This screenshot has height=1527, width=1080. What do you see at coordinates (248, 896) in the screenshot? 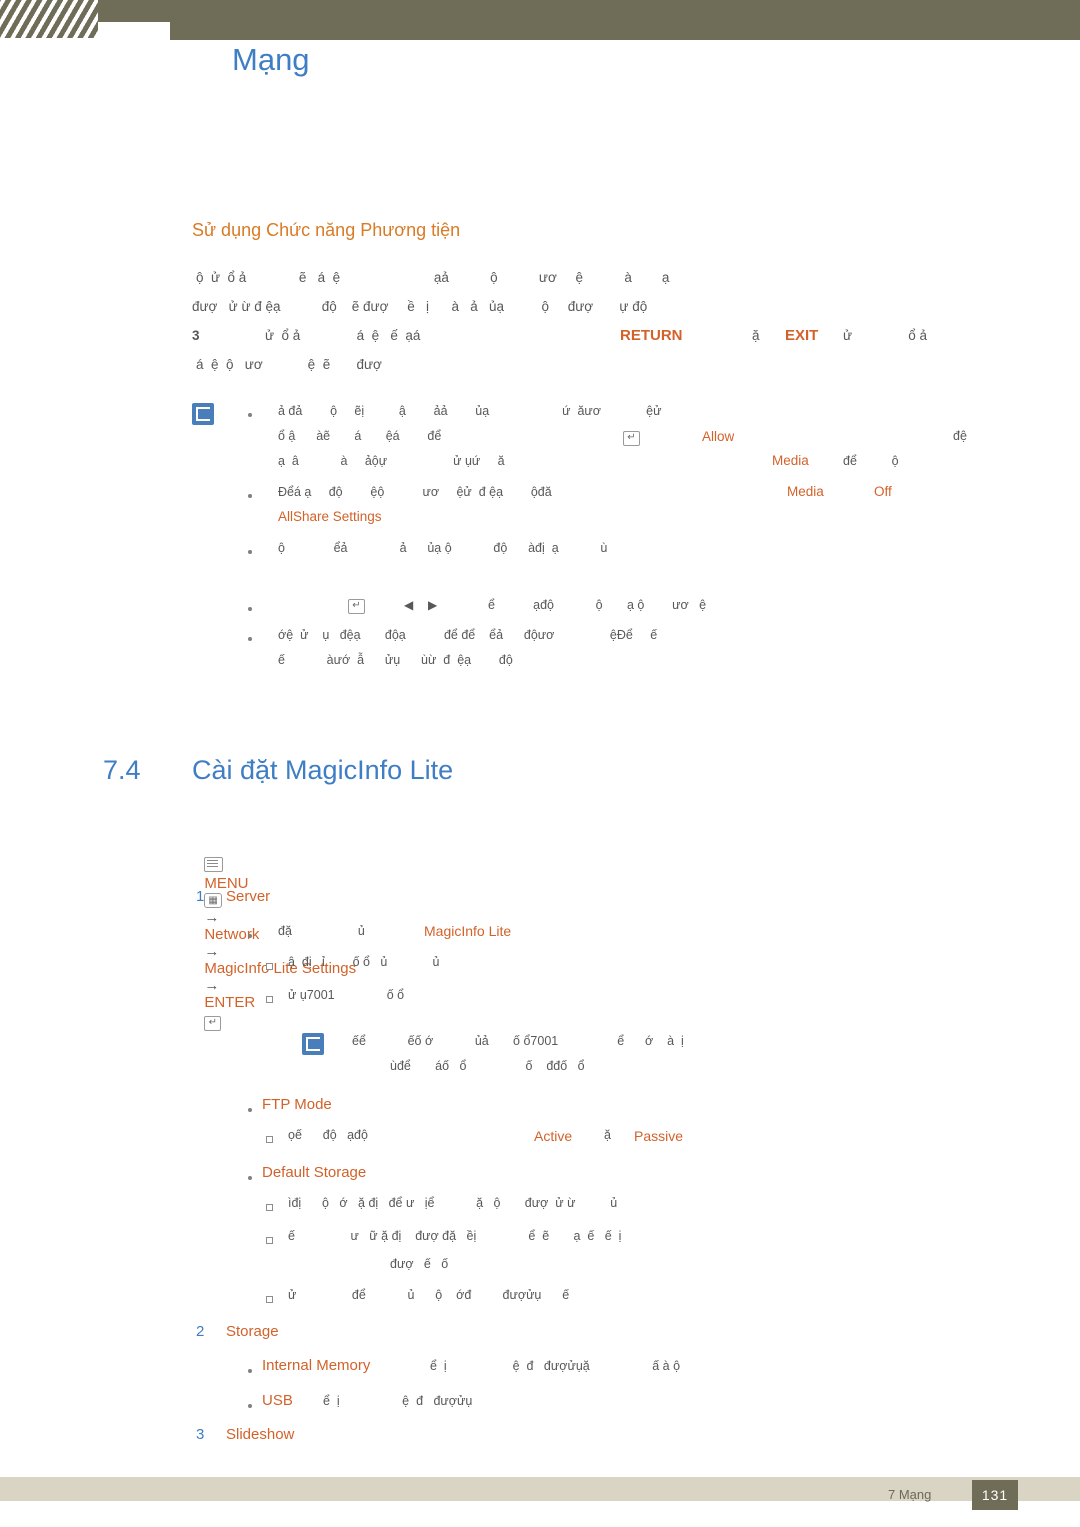
I see `list-label-server: Server` at bounding box center [248, 896].